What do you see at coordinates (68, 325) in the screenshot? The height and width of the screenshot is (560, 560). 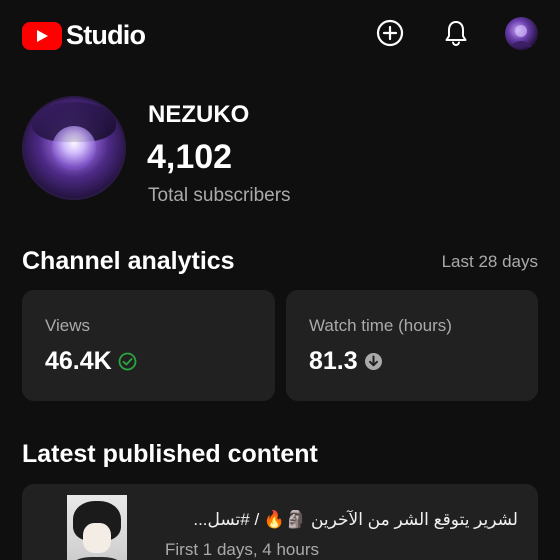 I see `views-label: Views` at bounding box center [68, 325].